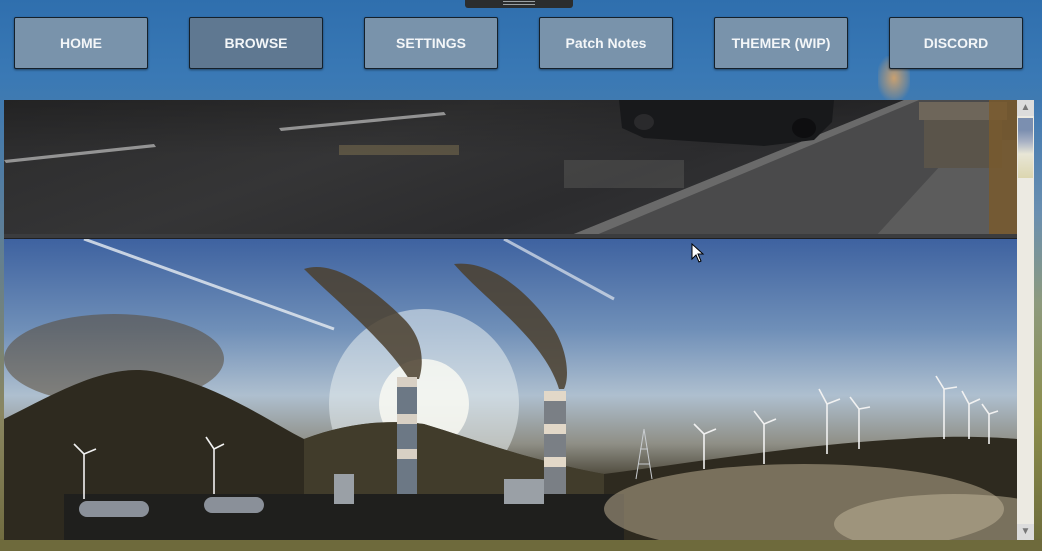 This screenshot has height=551, width=1042. What do you see at coordinates (956, 43) in the screenshot?
I see `discord-button: DISCORD` at bounding box center [956, 43].